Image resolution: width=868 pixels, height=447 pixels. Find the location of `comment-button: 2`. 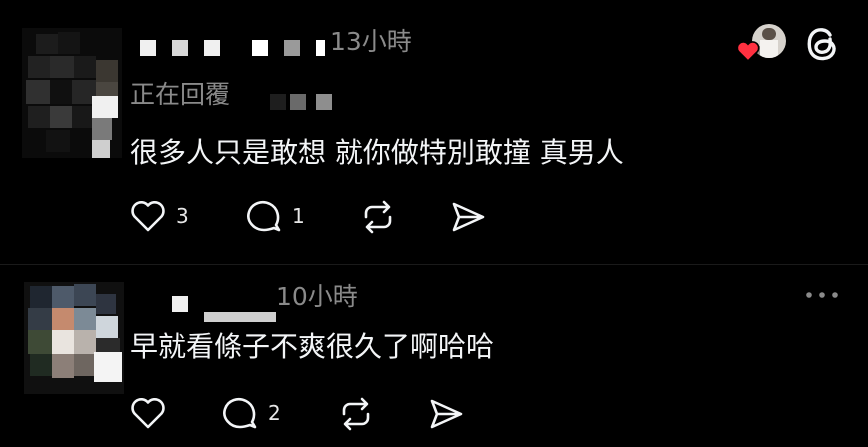

comment-button: 2 is located at coordinates (257, 414).